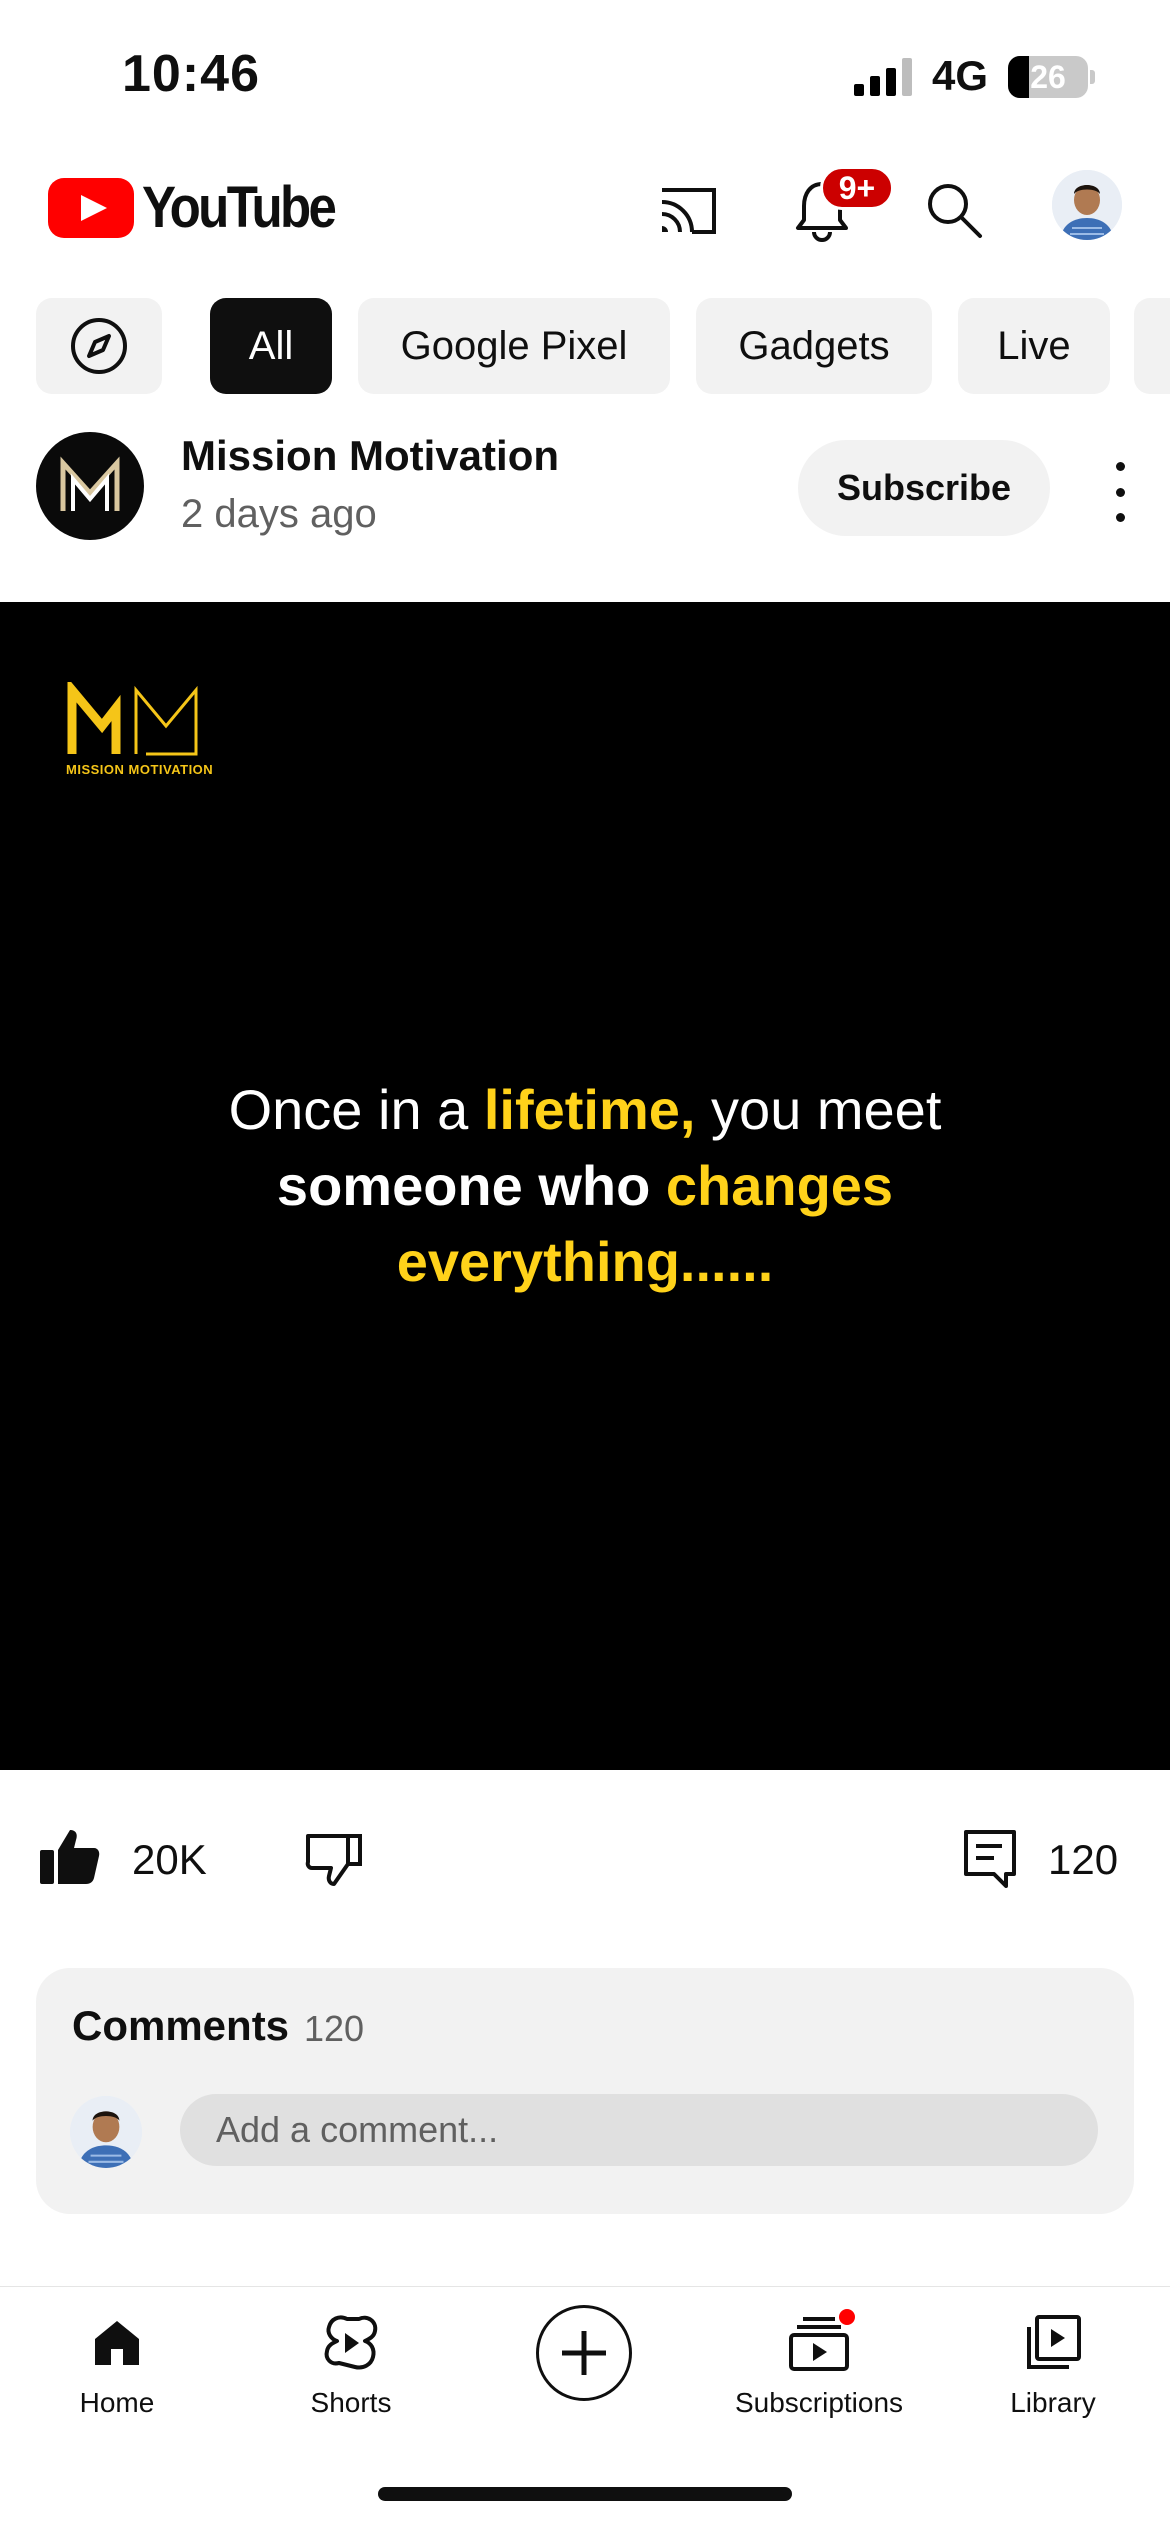 This screenshot has height=2532, width=1170. Describe the element at coordinates (822, 2341) in the screenshot. I see `subscriptions-icon` at that location.